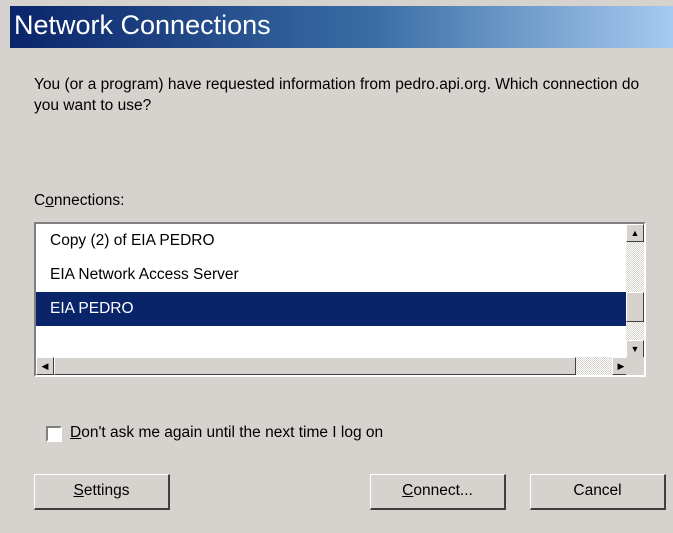 This screenshot has width=673, height=533. Describe the element at coordinates (635, 349) in the screenshot. I see `scroll-down-icon: ▼` at that location.